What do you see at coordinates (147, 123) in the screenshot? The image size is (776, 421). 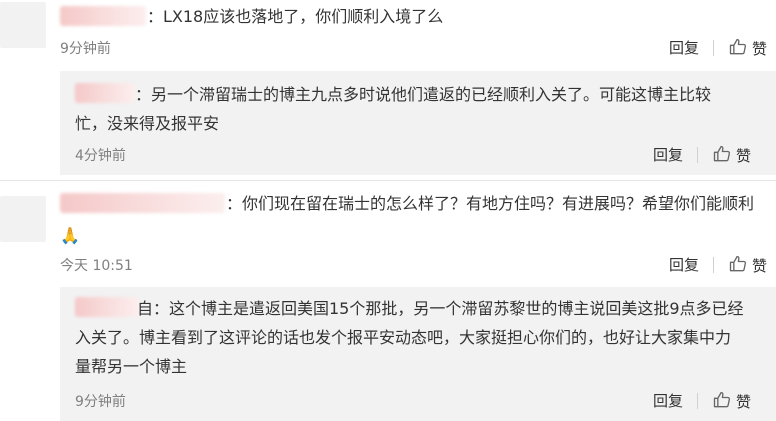 I see `reply-text-line2: 忙，没来得及报平安` at bounding box center [147, 123].